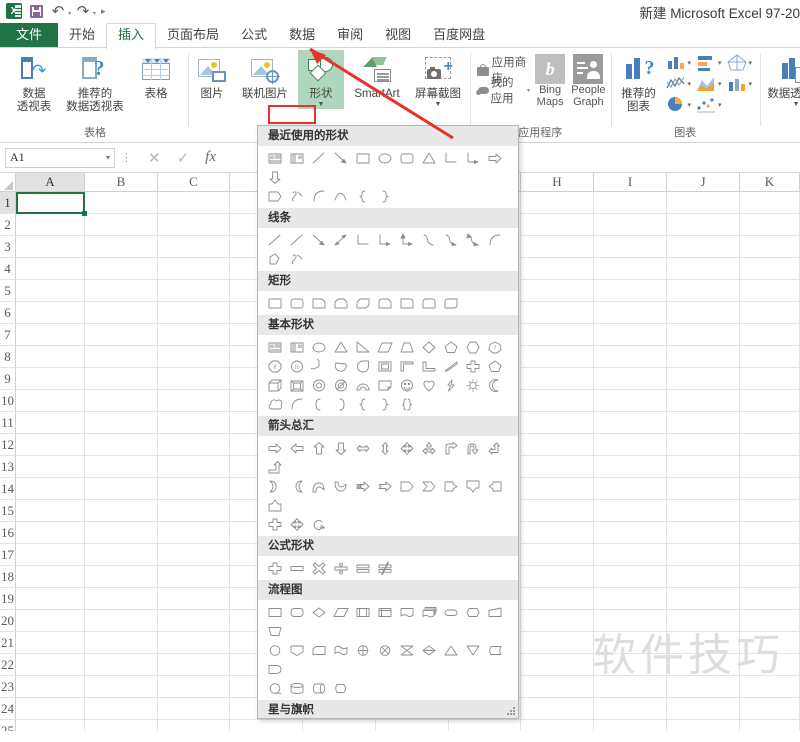 This screenshot has height=742, width=800. Describe the element at coordinates (194, 269) in the screenshot. I see `cell-C4` at that location.